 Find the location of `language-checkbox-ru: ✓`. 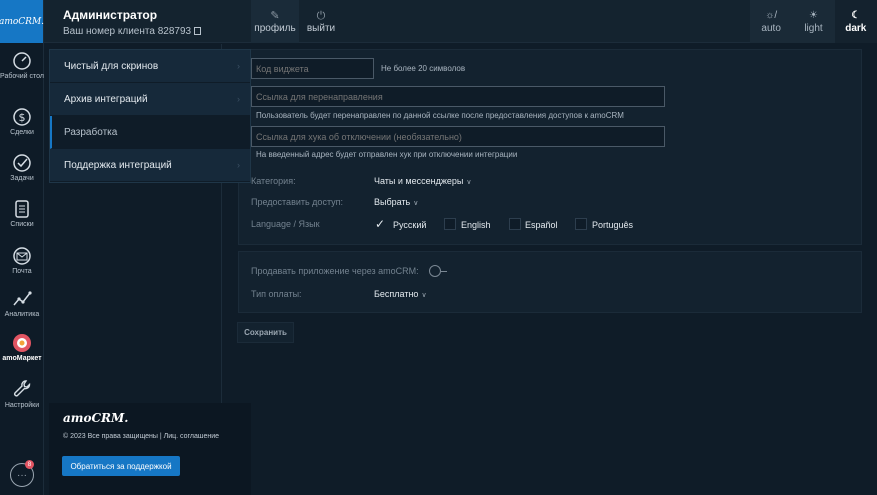

language-checkbox-ru: ✓ is located at coordinates (381, 224).